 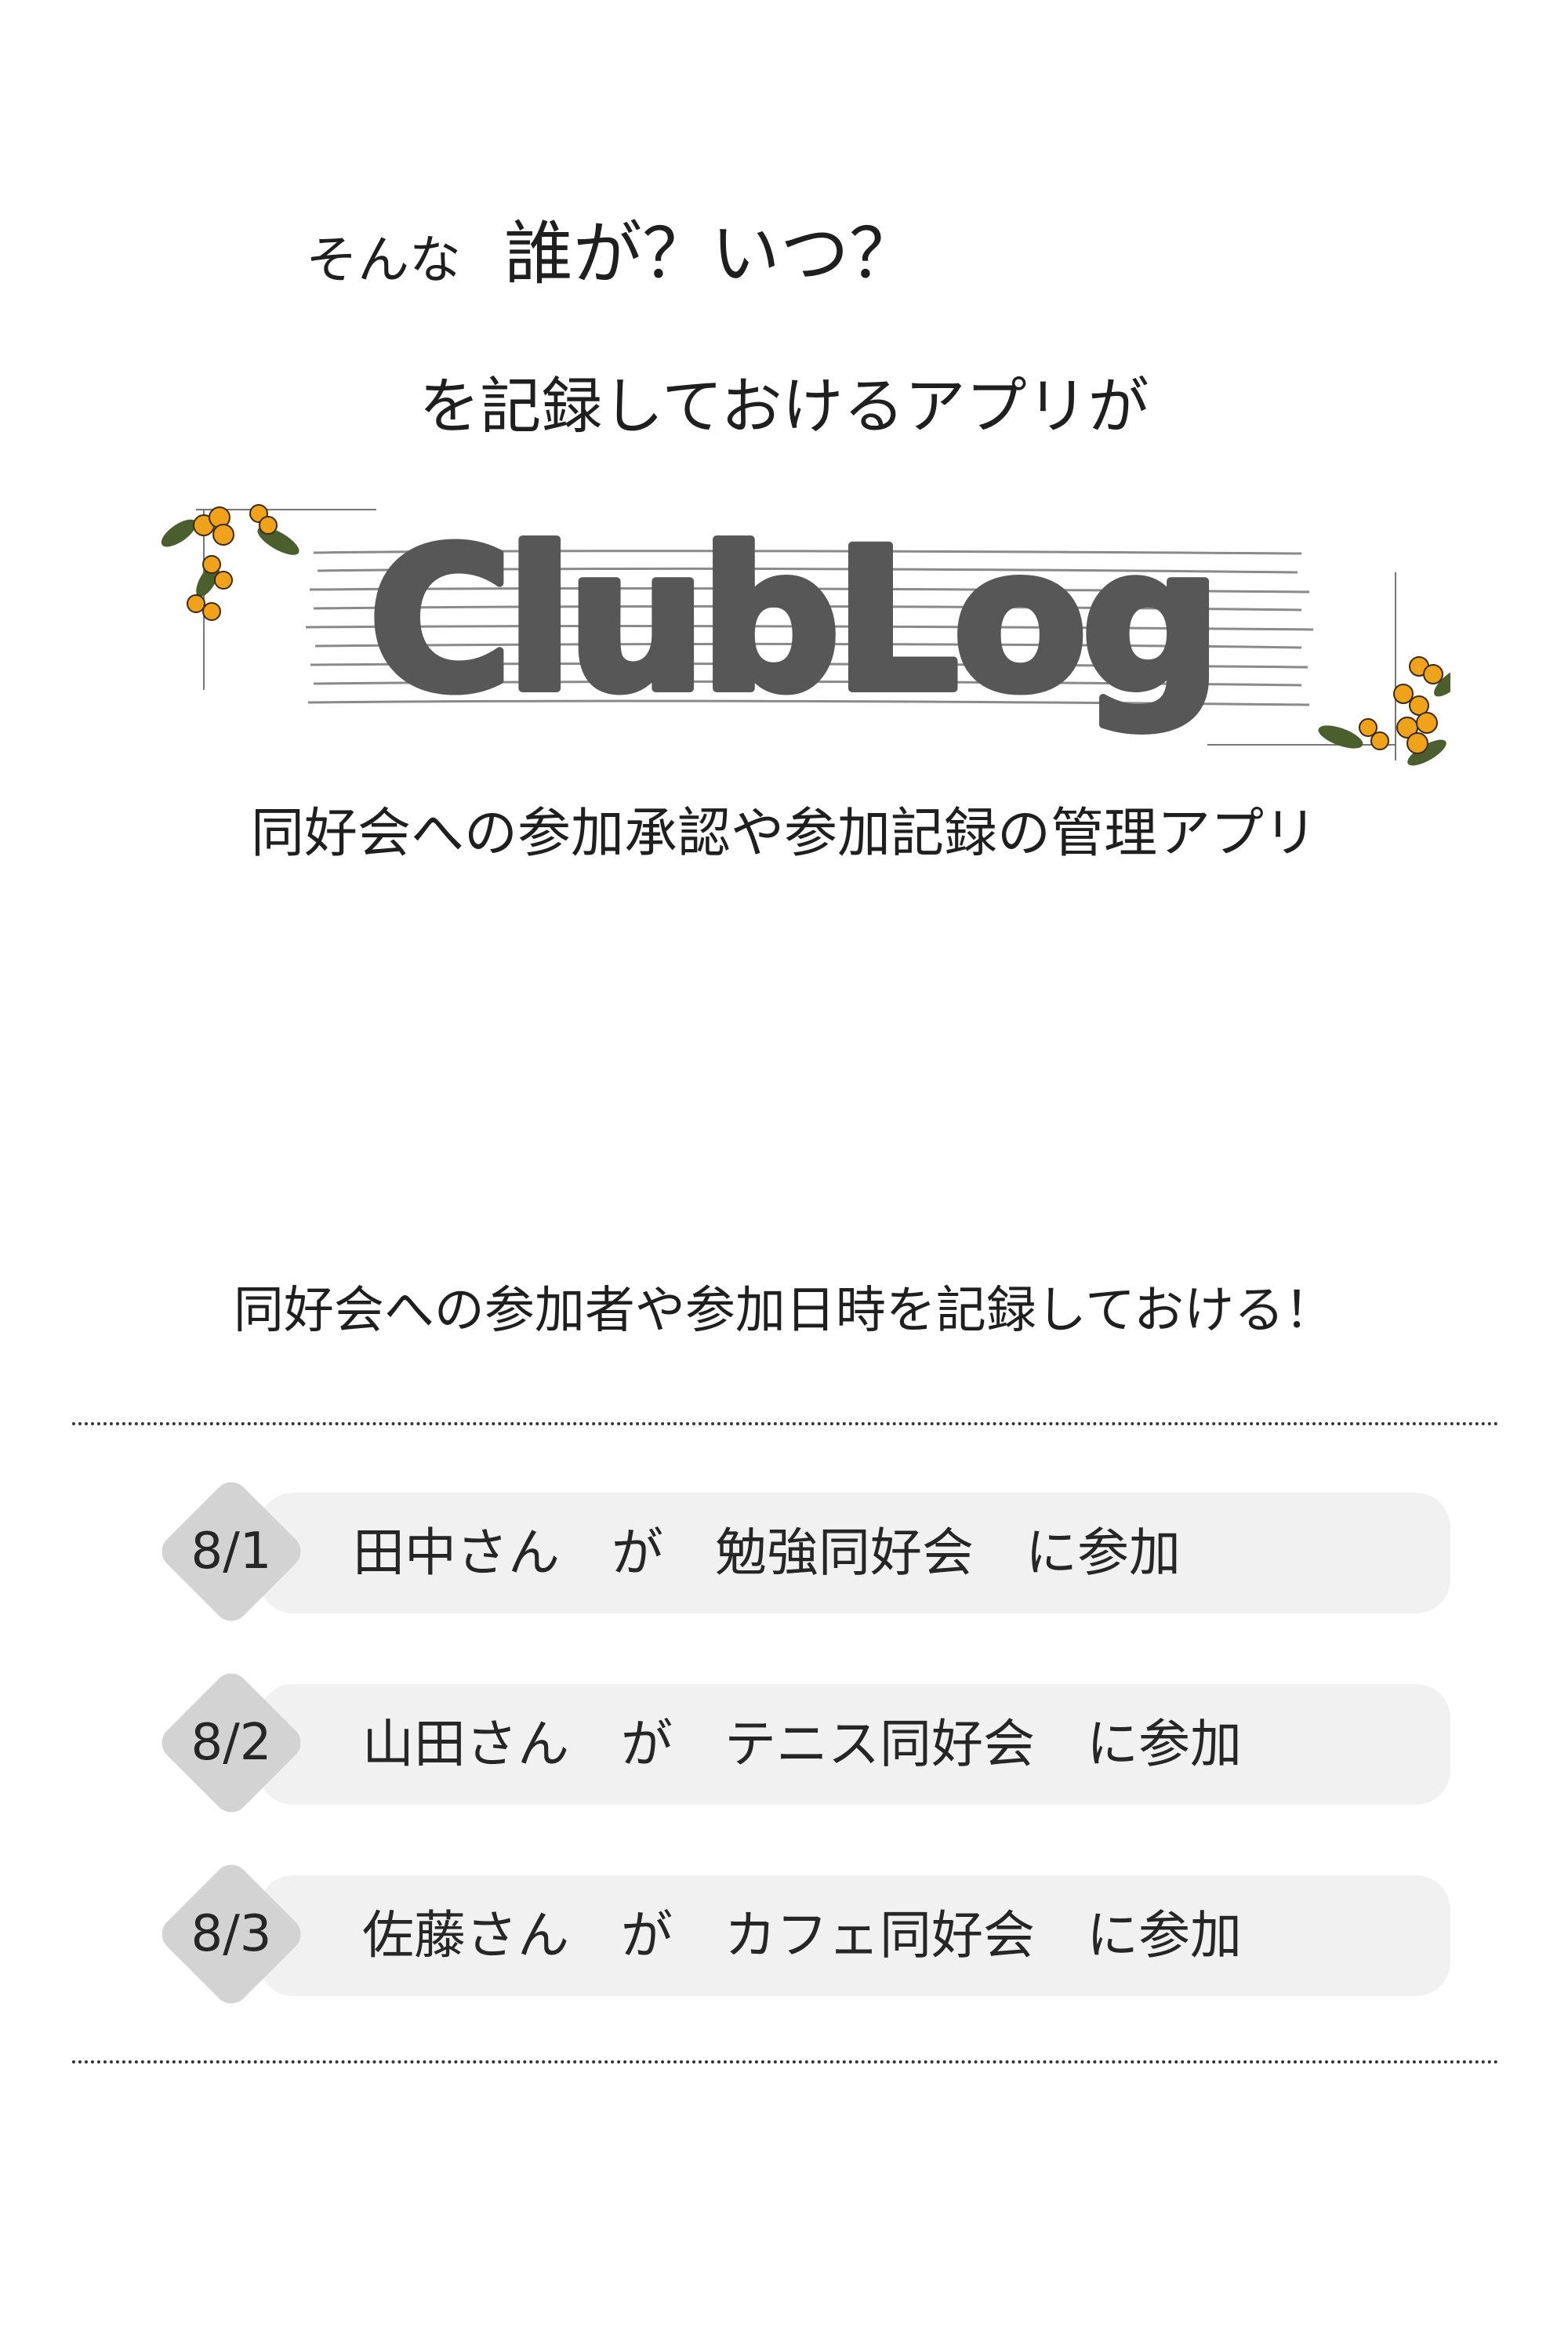 I want to click on record-date: 8/1, so click(x=231, y=1552).